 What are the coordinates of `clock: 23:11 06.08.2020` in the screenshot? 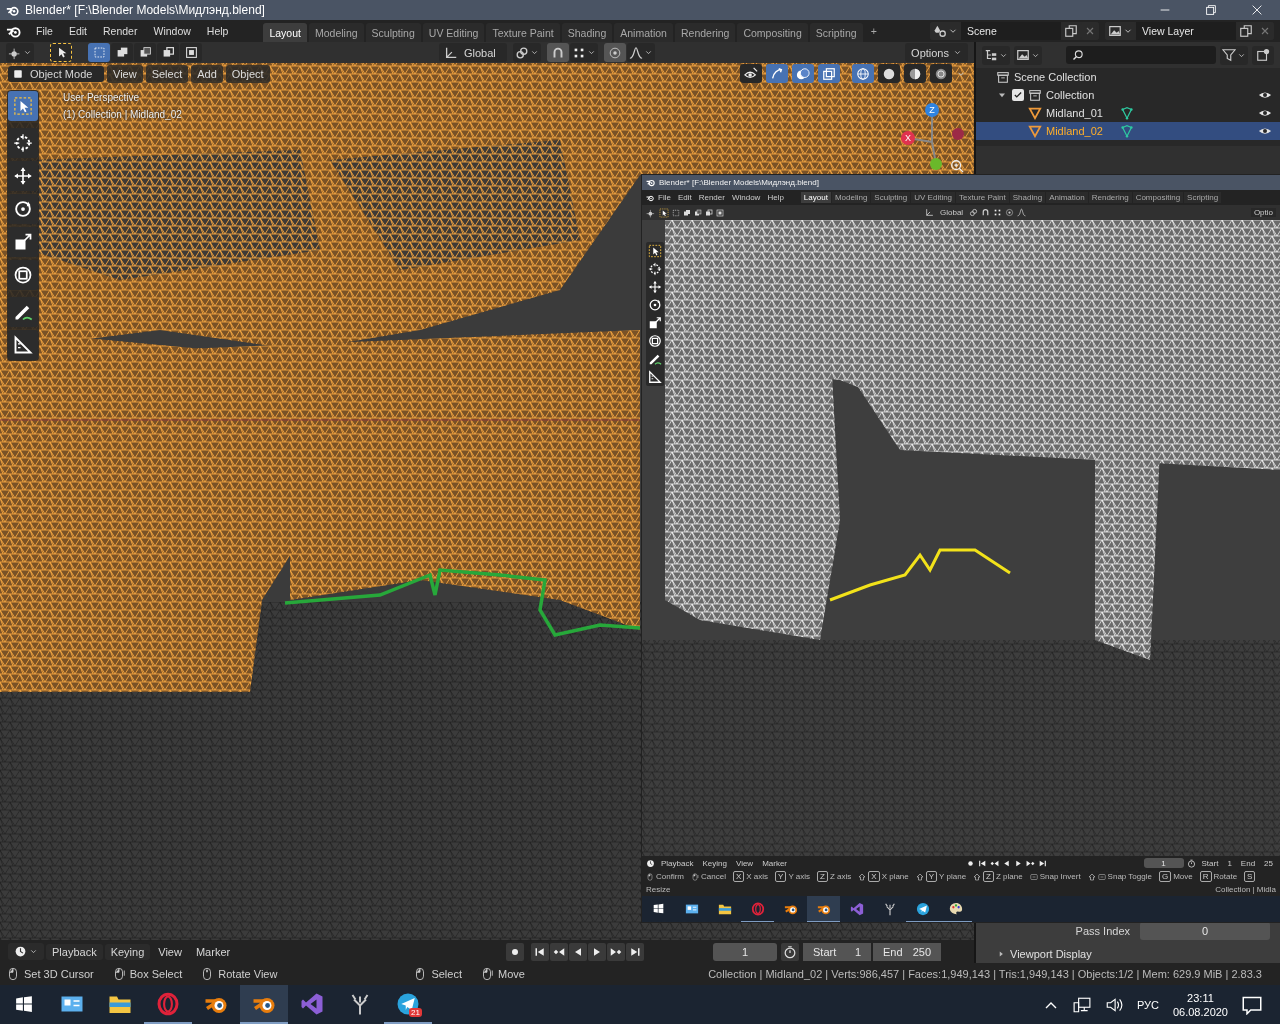 It's located at (1200, 1004).